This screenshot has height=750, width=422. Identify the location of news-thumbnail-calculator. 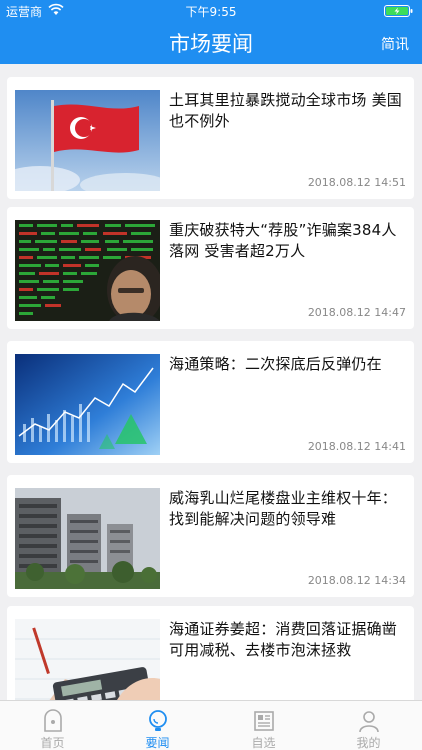
(87, 659).